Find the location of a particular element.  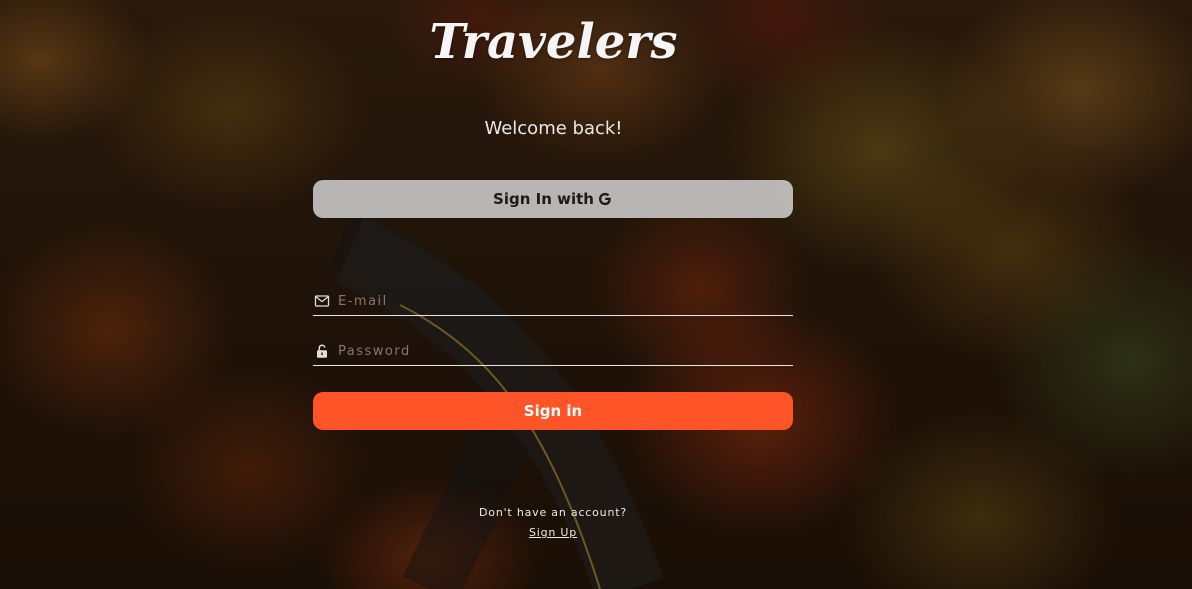

no-account-text: Don't have an account? is located at coordinates (553, 512).